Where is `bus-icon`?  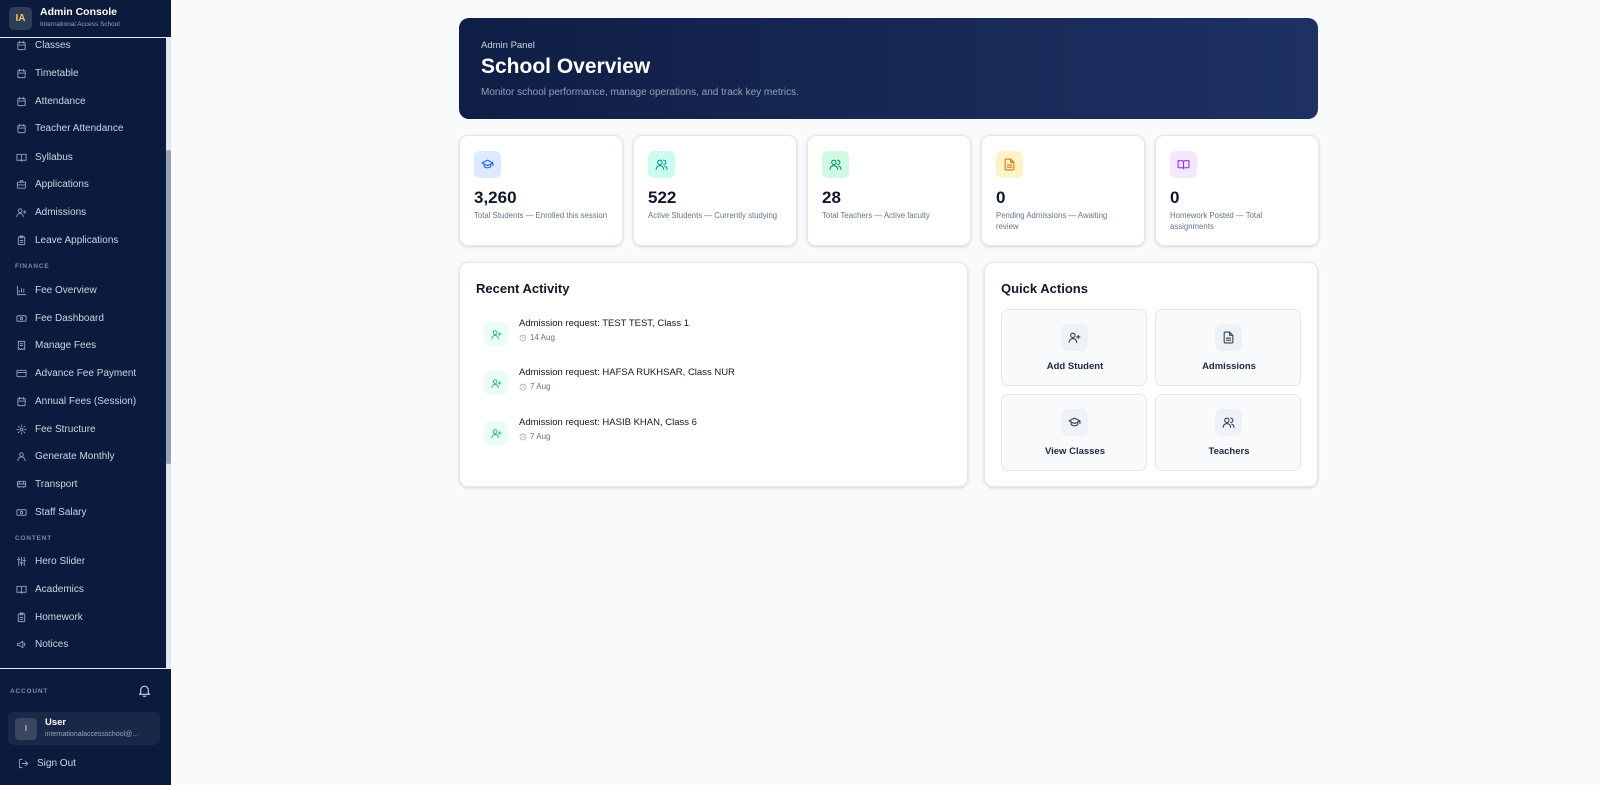 bus-icon is located at coordinates (21, 484).